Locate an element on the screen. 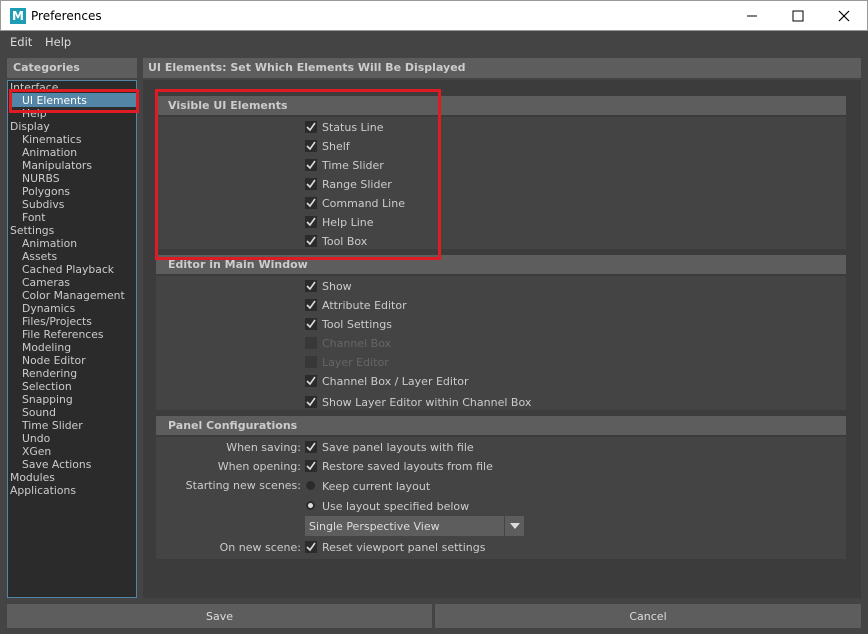 This screenshot has width=868, height=634. section-panel-config-header: Panel Configurations is located at coordinates (501, 425).